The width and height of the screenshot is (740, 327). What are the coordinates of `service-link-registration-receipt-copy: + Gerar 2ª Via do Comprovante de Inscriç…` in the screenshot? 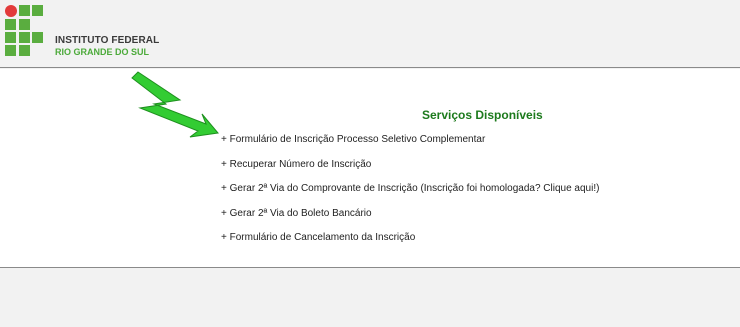 It's located at (410, 195).